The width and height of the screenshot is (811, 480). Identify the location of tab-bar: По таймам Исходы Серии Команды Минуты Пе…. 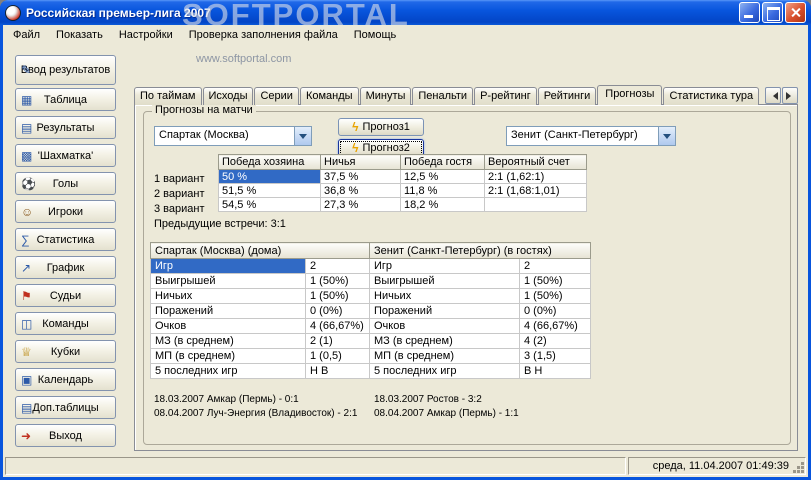
(448, 94).